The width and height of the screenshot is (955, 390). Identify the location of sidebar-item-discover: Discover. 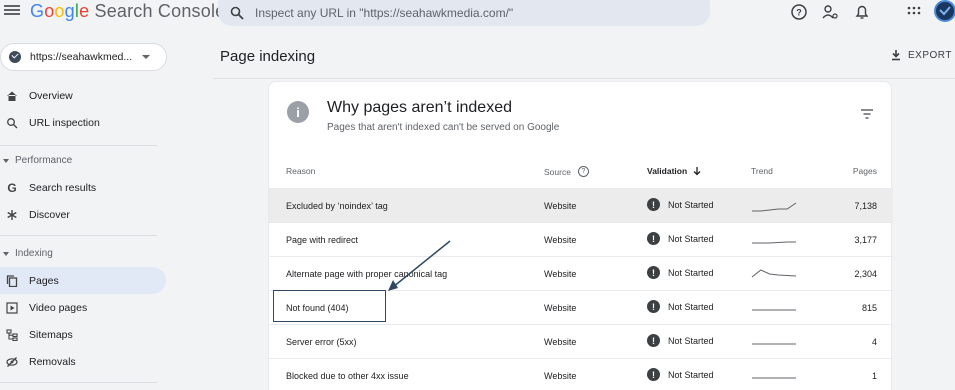
(83, 214).